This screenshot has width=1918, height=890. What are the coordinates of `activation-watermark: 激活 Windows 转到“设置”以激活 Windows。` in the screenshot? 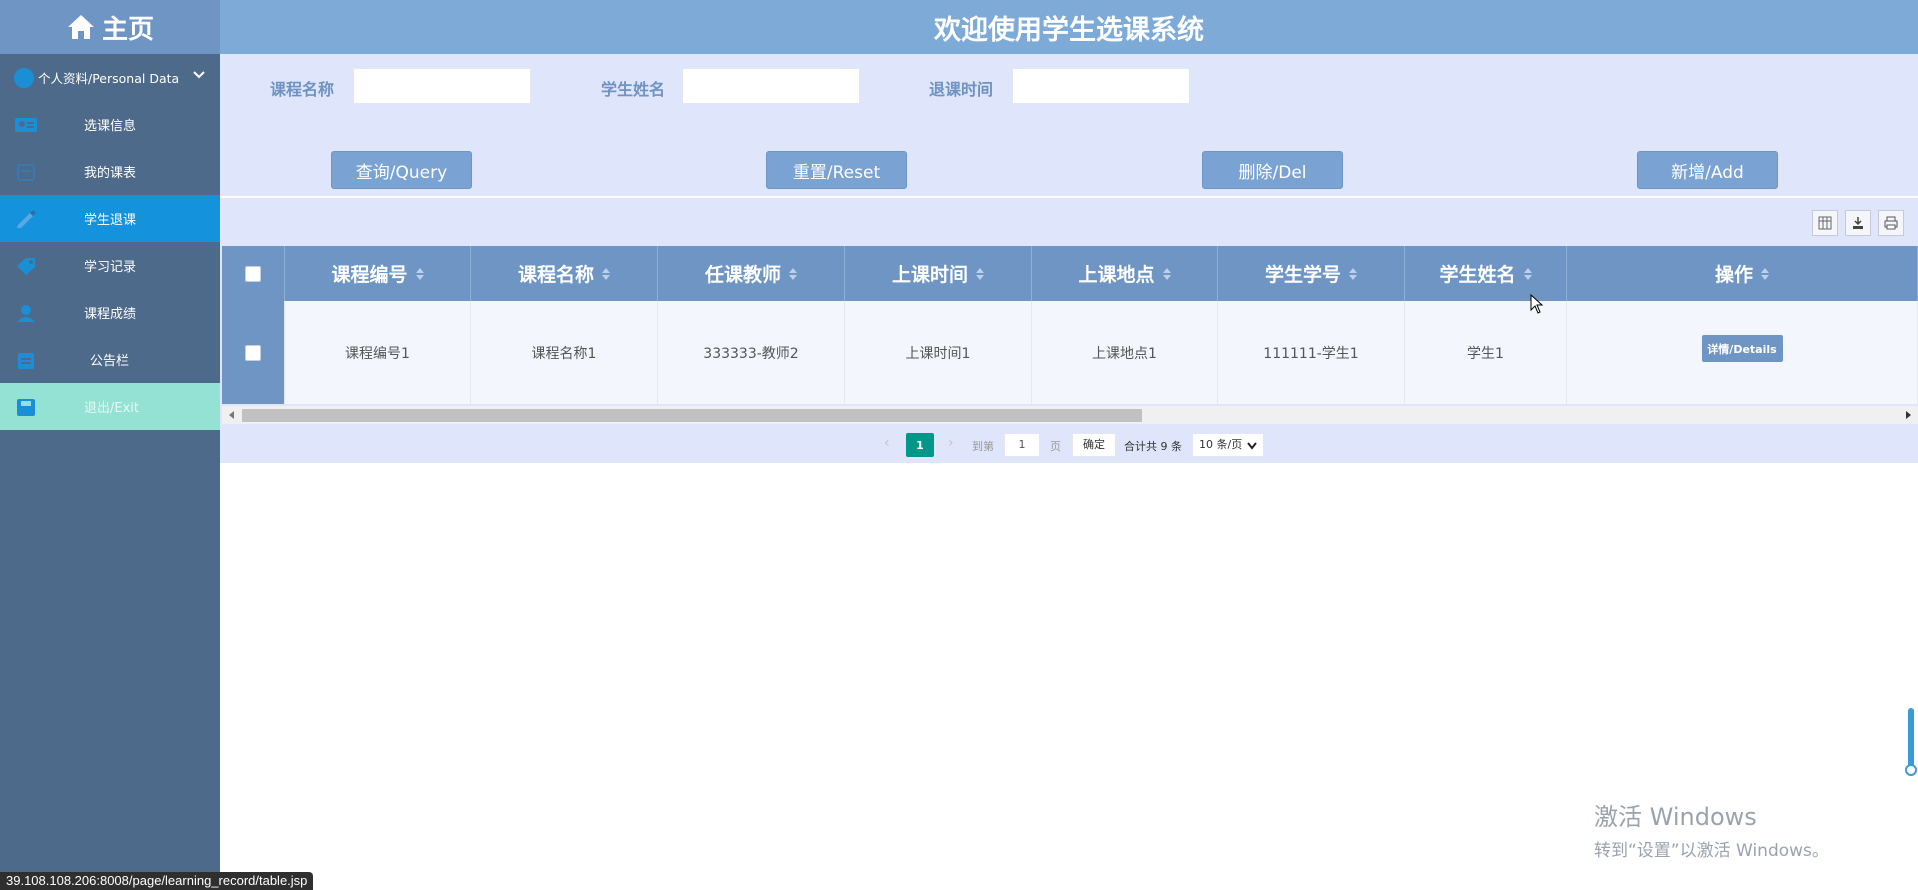 It's located at (1711, 829).